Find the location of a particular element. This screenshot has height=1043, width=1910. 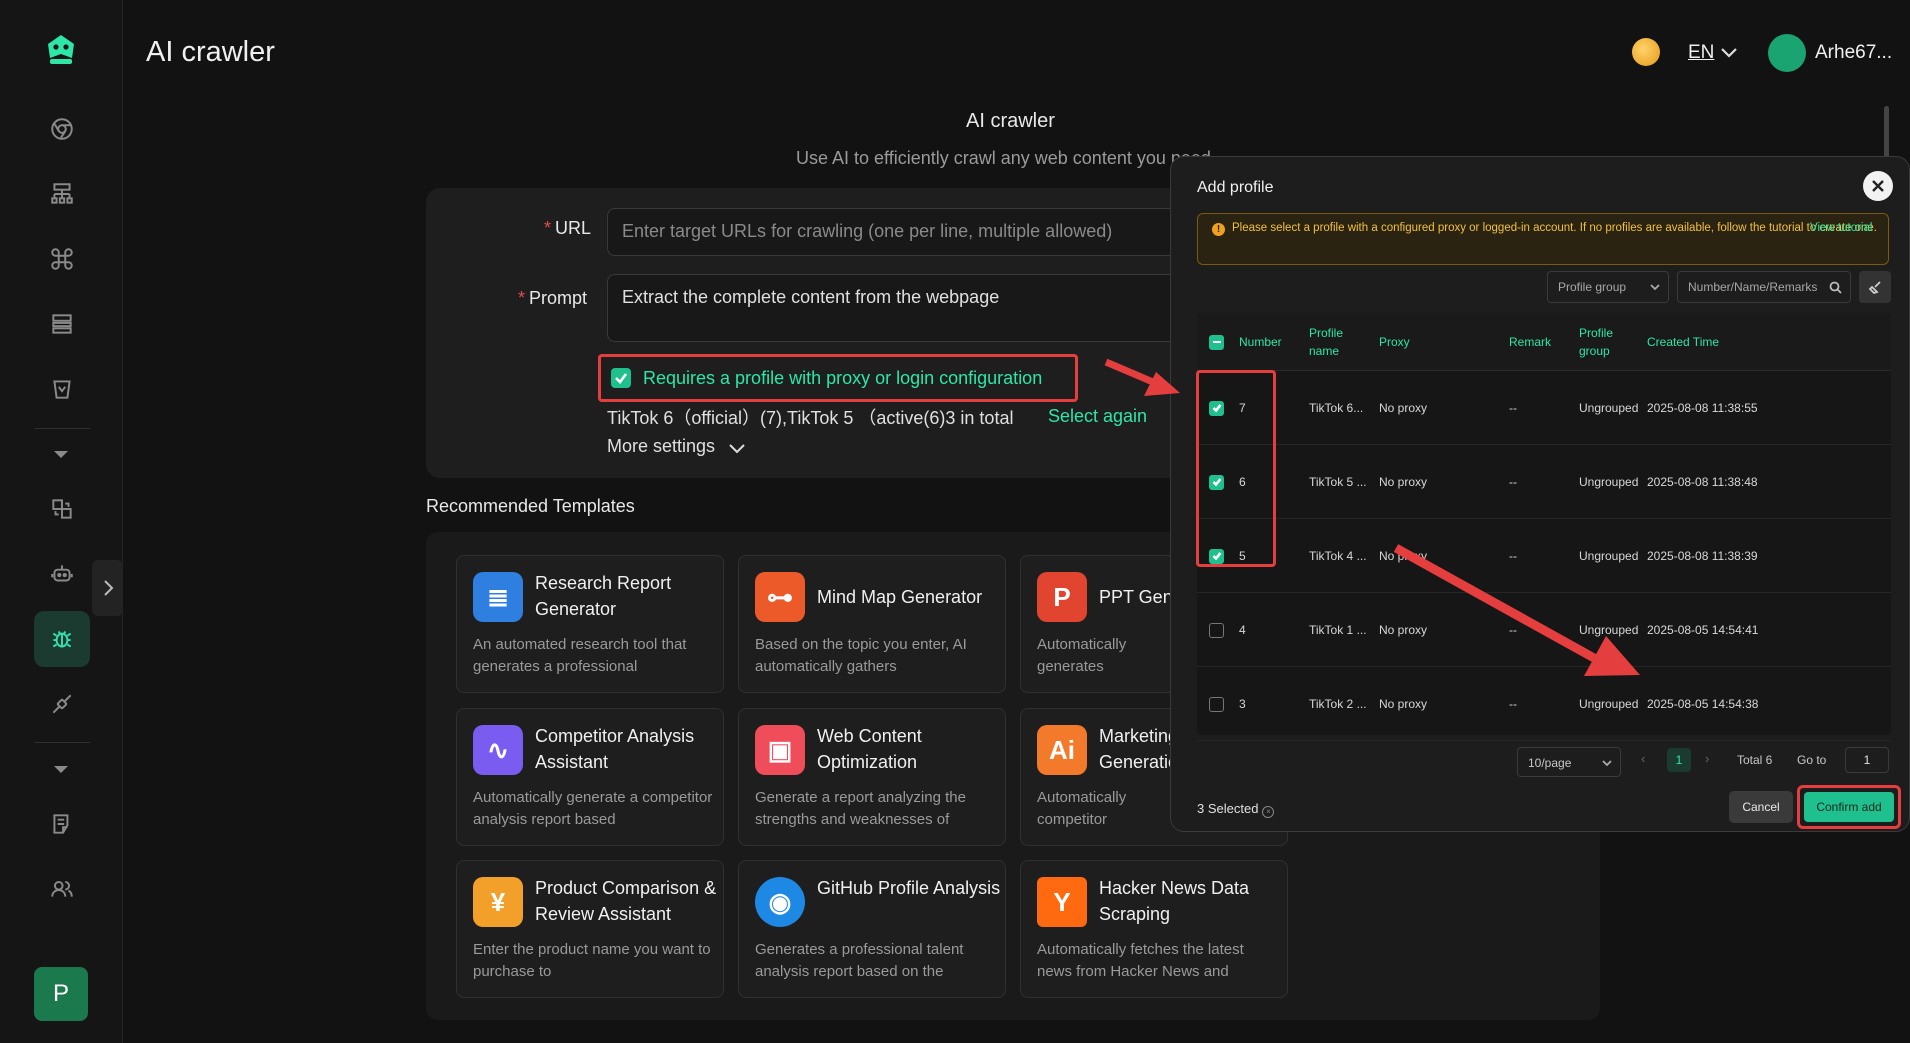

page-title: AI crawler is located at coordinates (210, 52).